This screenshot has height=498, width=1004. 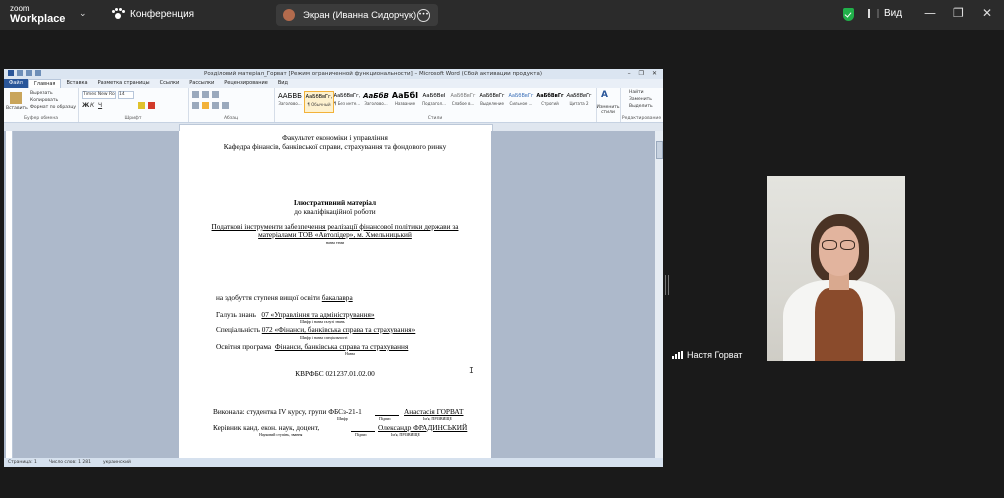 What do you see at coordinates (434, 96) in the screenshot?
I see `style-preview: АаБбВеI` at bounding box center [434, 96].